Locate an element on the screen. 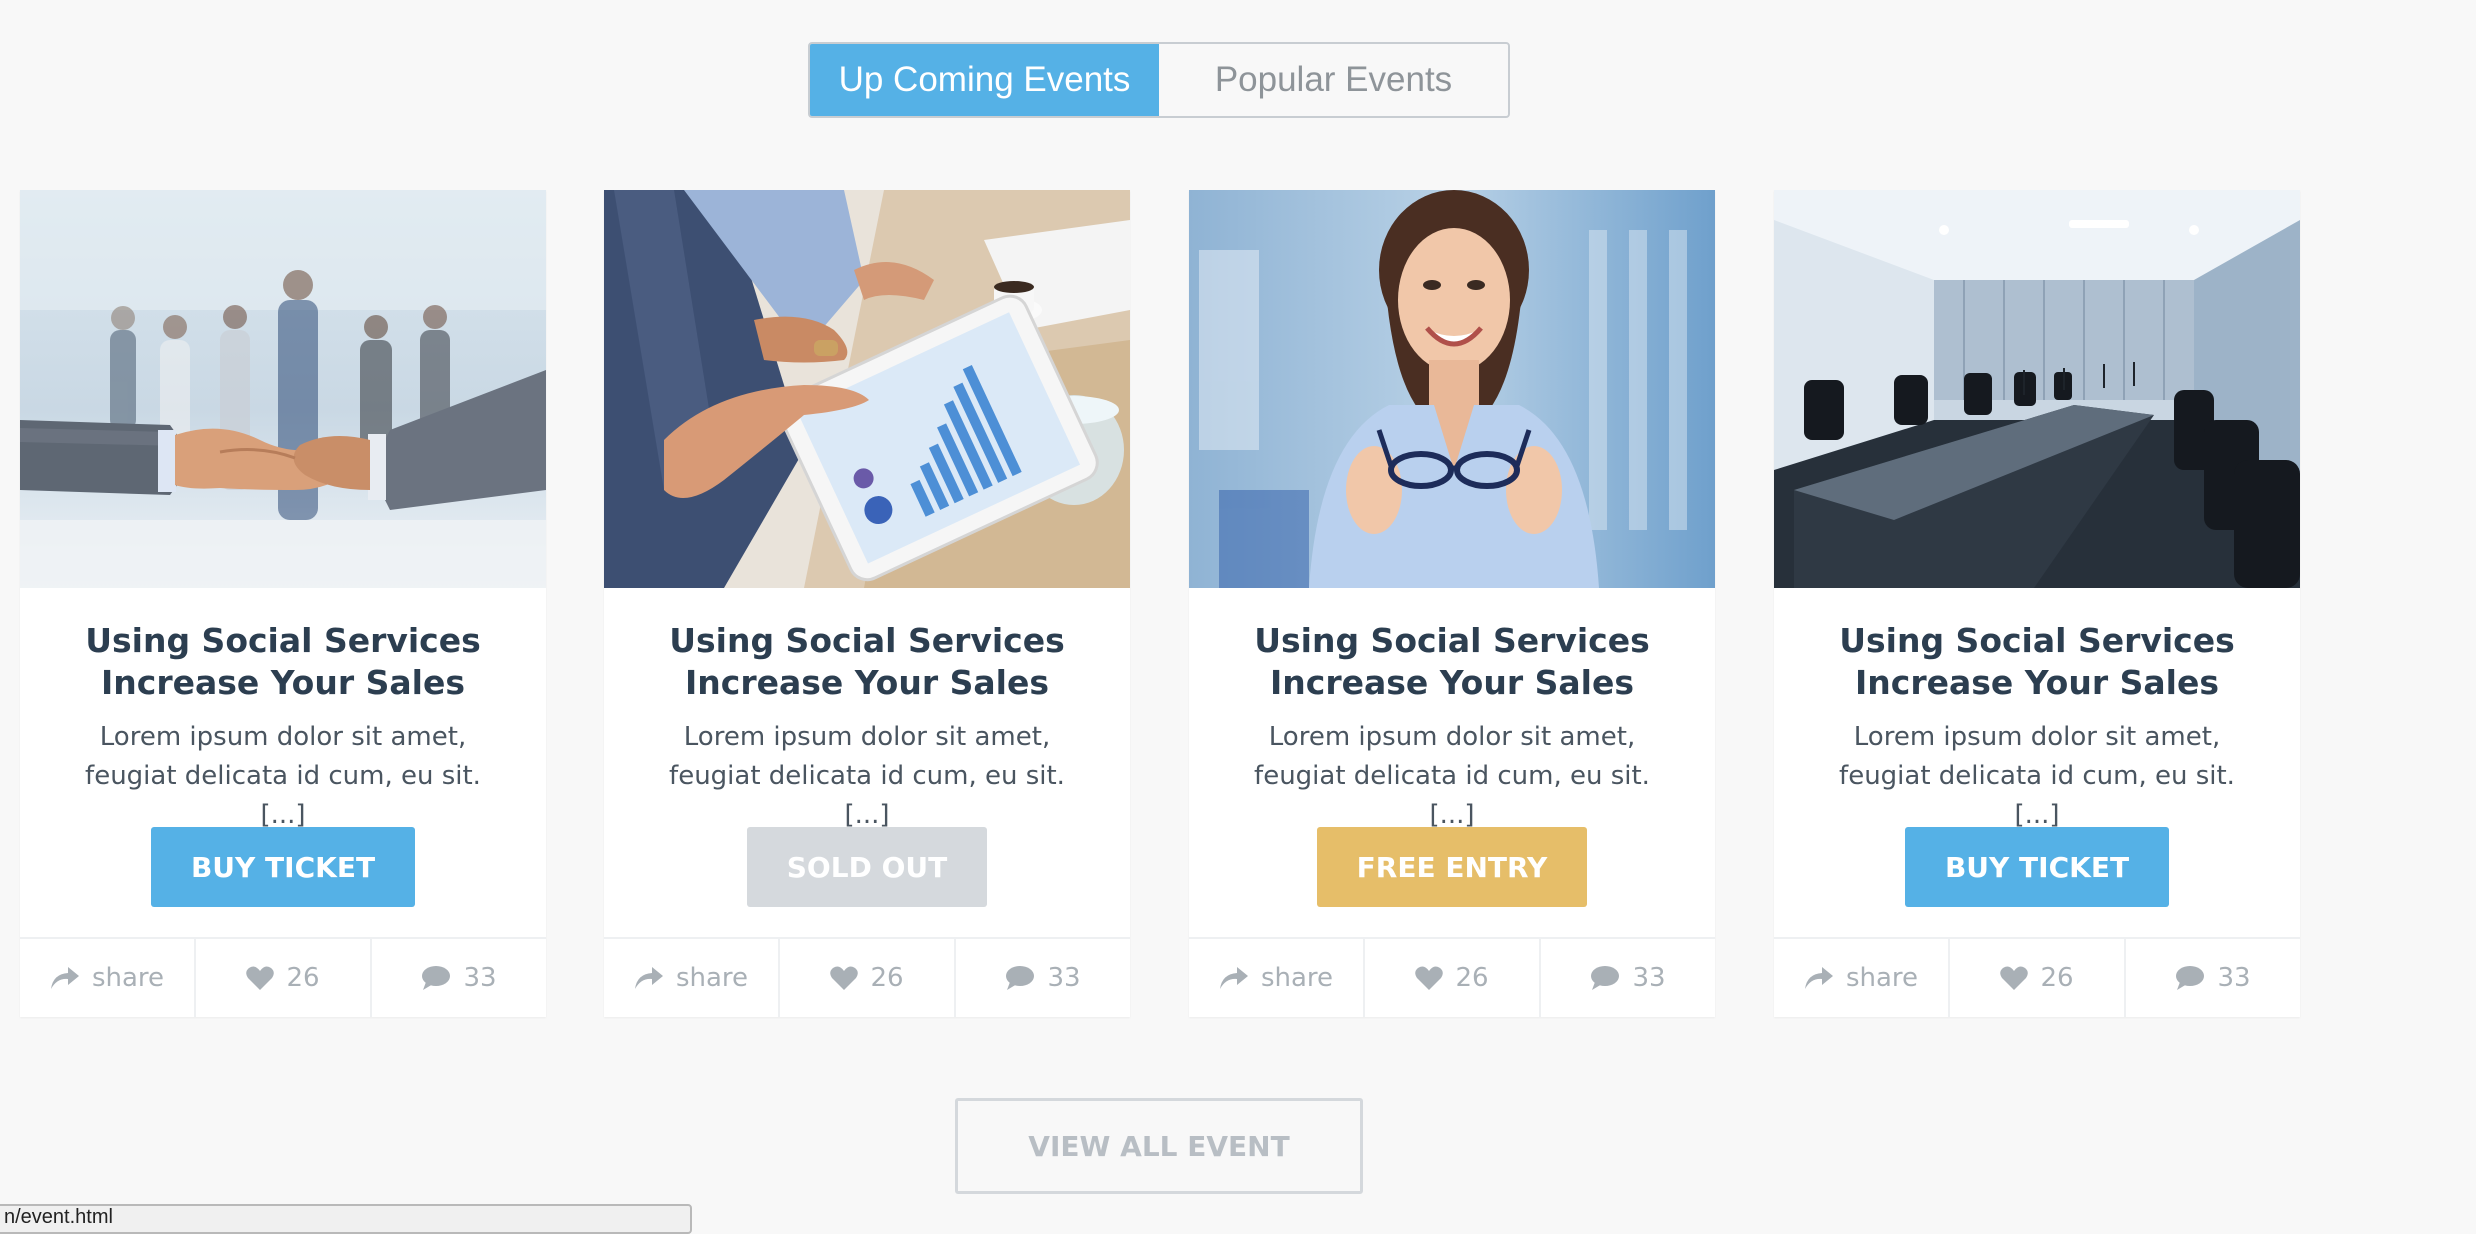  event-image-conference is located at coordinates (2037, 389).